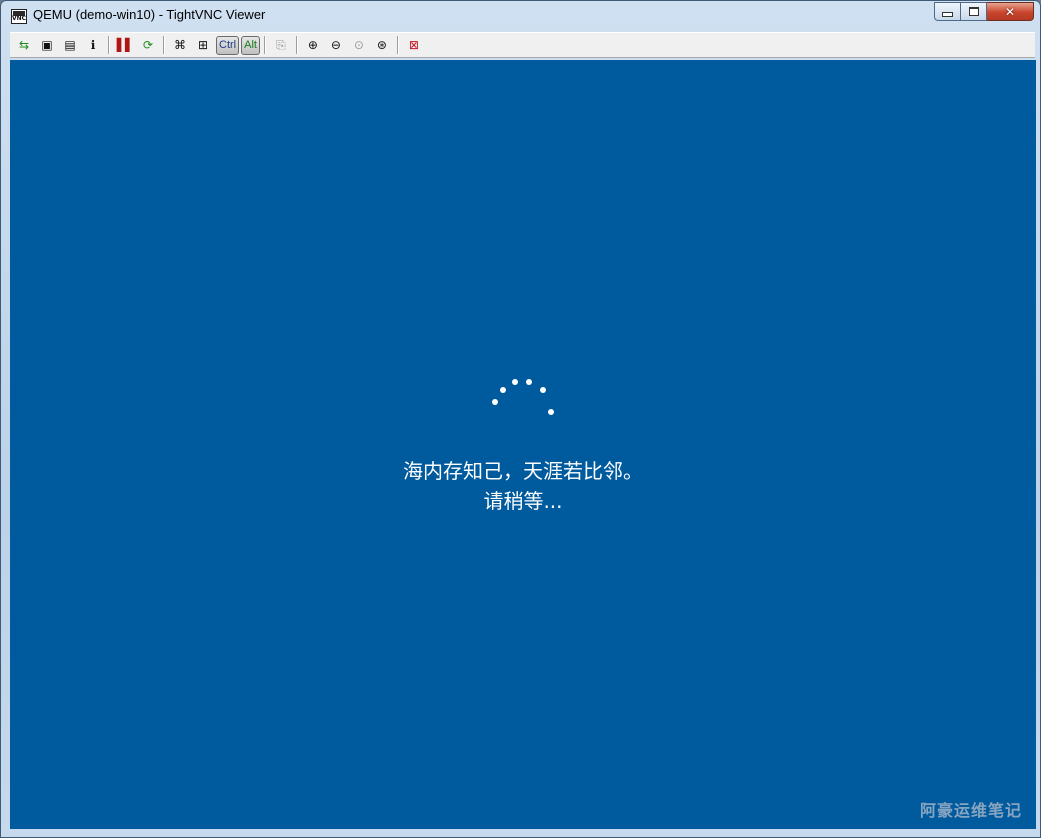 The image size is (1041, 838). What do you see at coordinates (281, 45) in the screenshot?
I see `copy-clipboard-icon: ⎘` at bounding box center [281, 45].